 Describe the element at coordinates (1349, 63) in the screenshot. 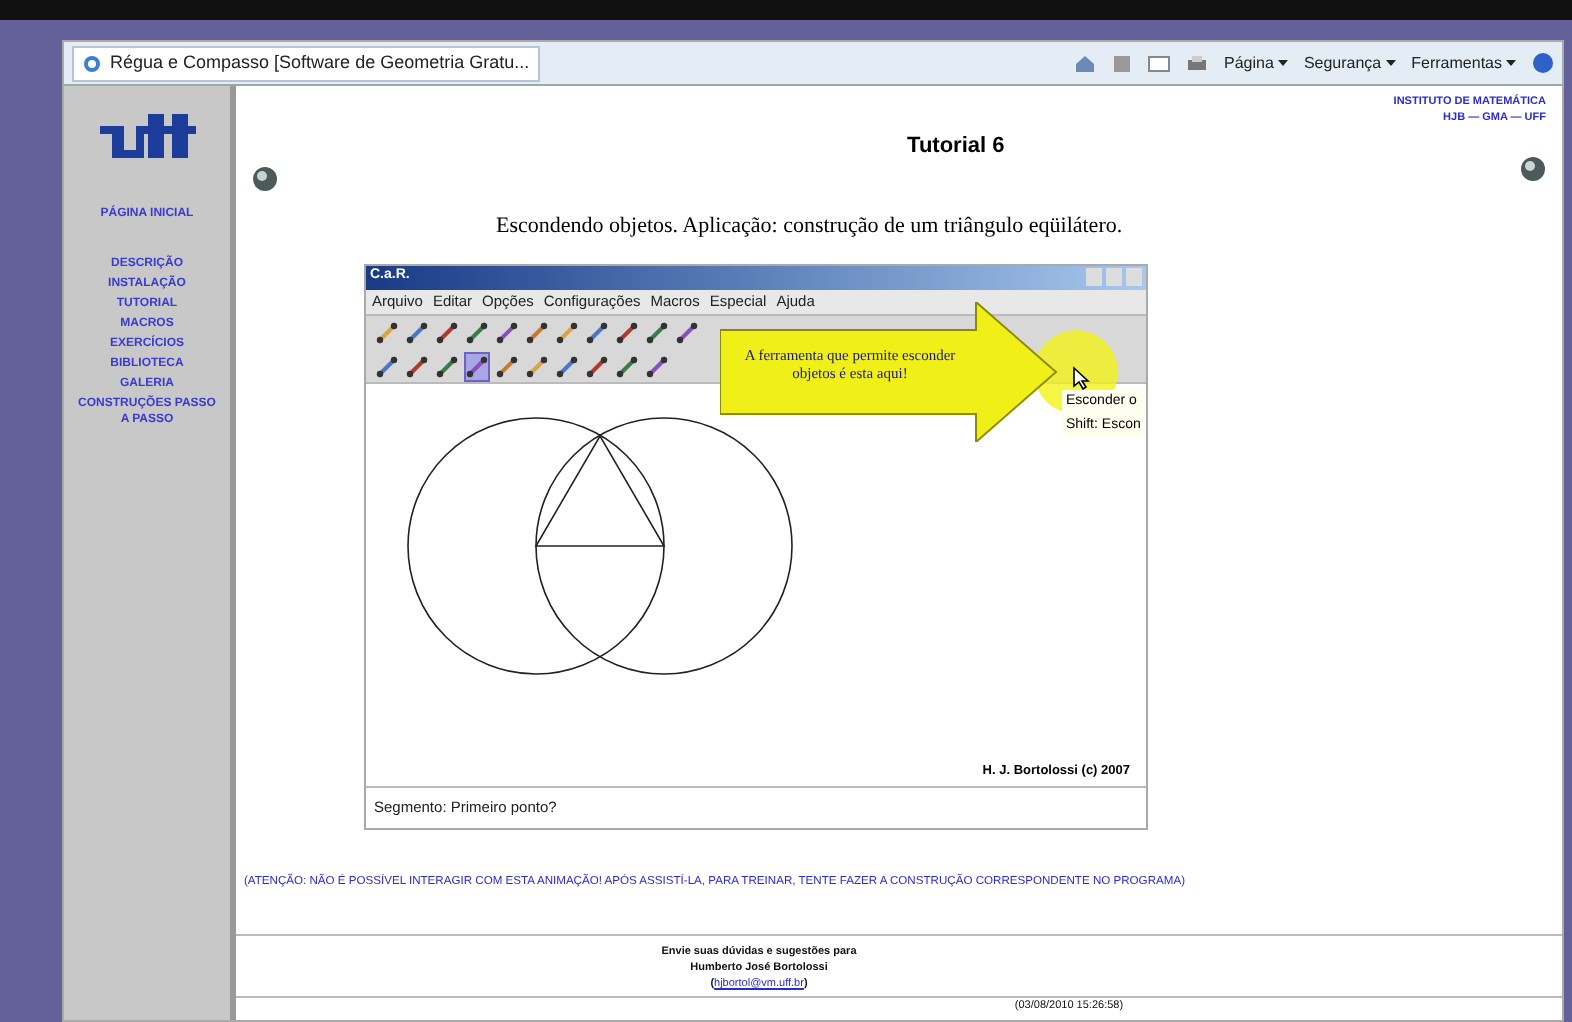

I see `browser-menu: Segurança` at that location.